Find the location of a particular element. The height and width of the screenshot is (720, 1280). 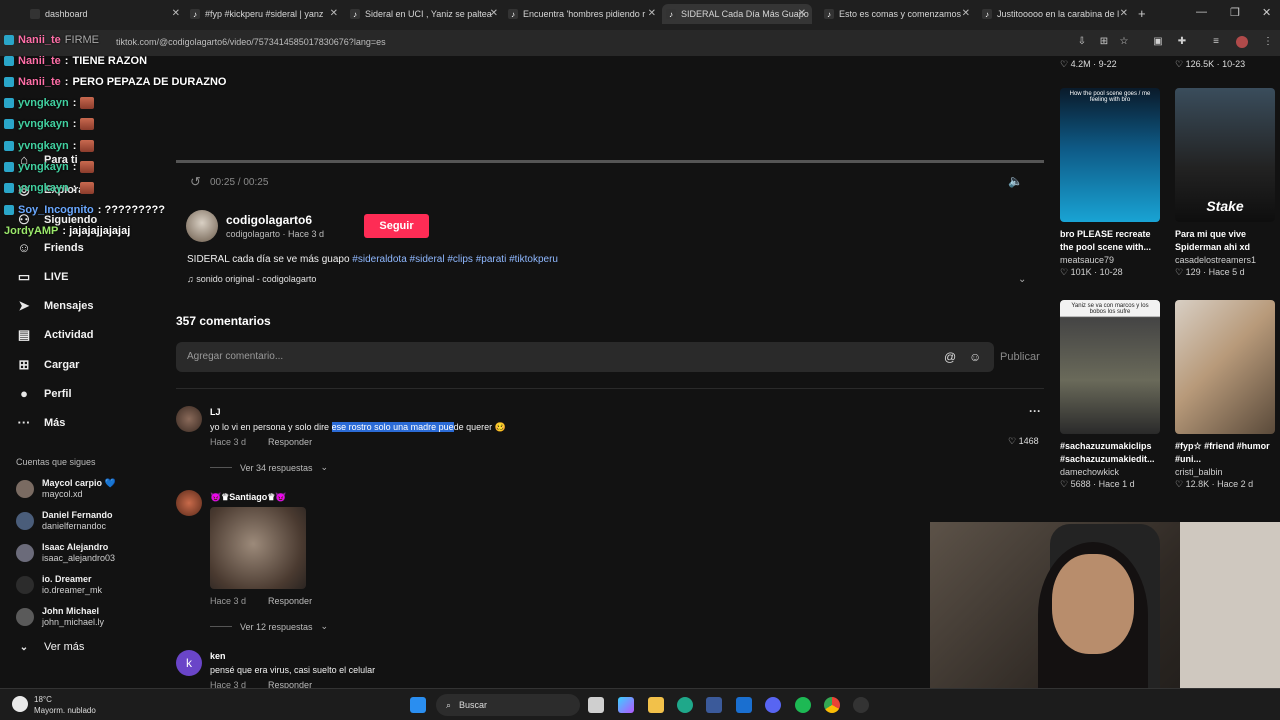

spotify-icon is located at coordinates (803, 705).